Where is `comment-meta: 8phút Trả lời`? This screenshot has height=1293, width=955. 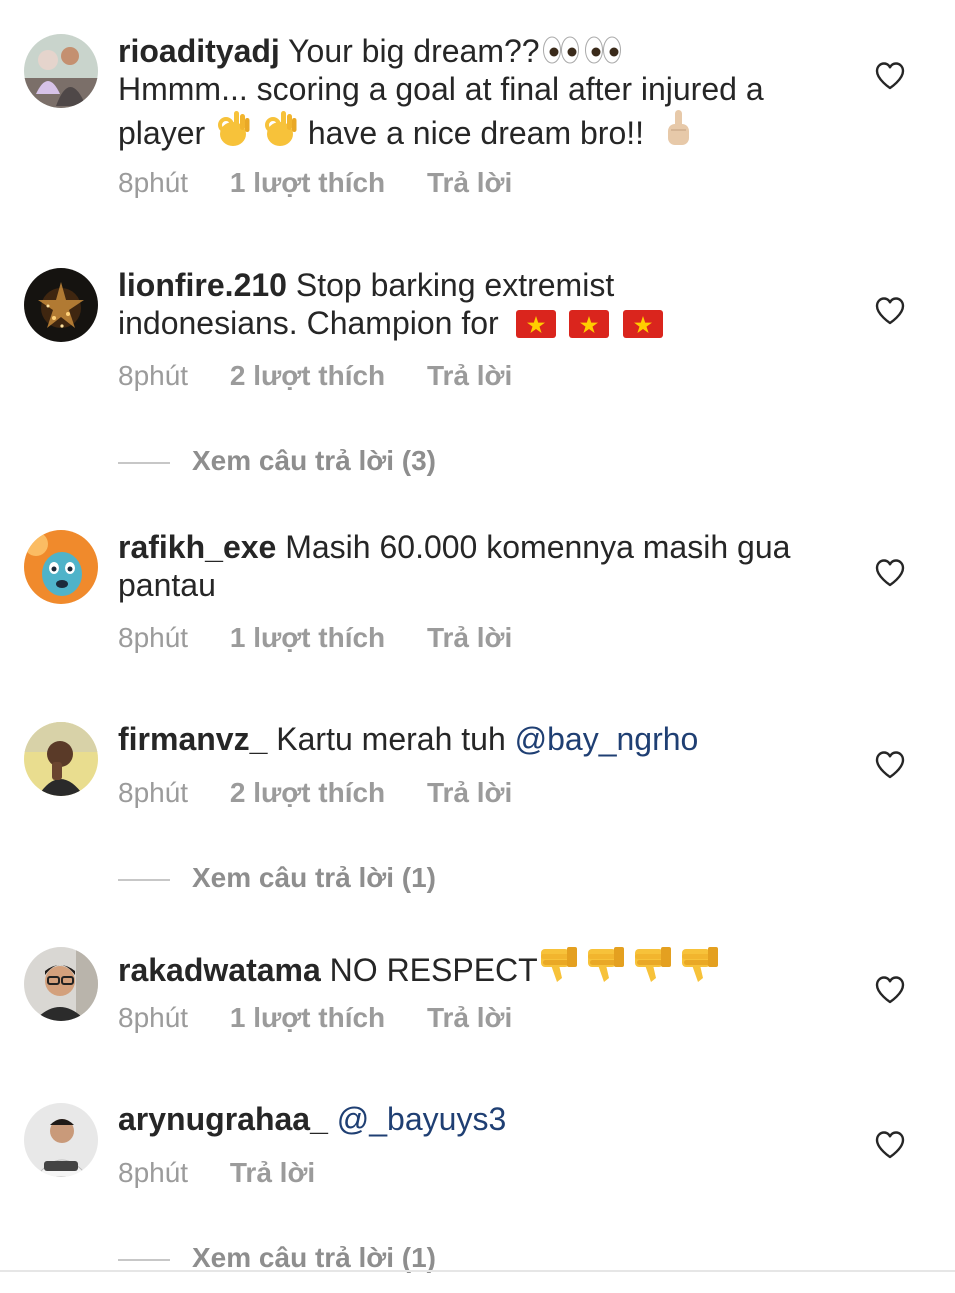
comment-meta: 8phút Trả lời is located at coordinates (233, 1173).